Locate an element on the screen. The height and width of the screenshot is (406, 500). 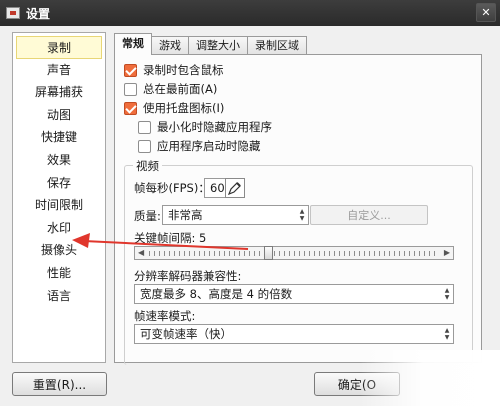
slider-ticks is located at coordinates (294, 253).